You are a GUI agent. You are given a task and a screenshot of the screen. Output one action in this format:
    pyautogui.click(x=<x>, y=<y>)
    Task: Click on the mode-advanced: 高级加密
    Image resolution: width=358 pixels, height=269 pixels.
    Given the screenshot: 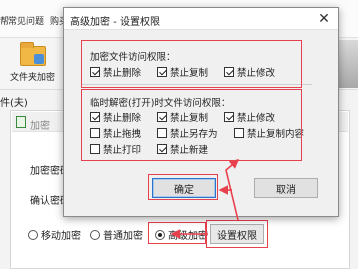 What is the action you would take?
    pyautogui.click(x=181, y=234)
    